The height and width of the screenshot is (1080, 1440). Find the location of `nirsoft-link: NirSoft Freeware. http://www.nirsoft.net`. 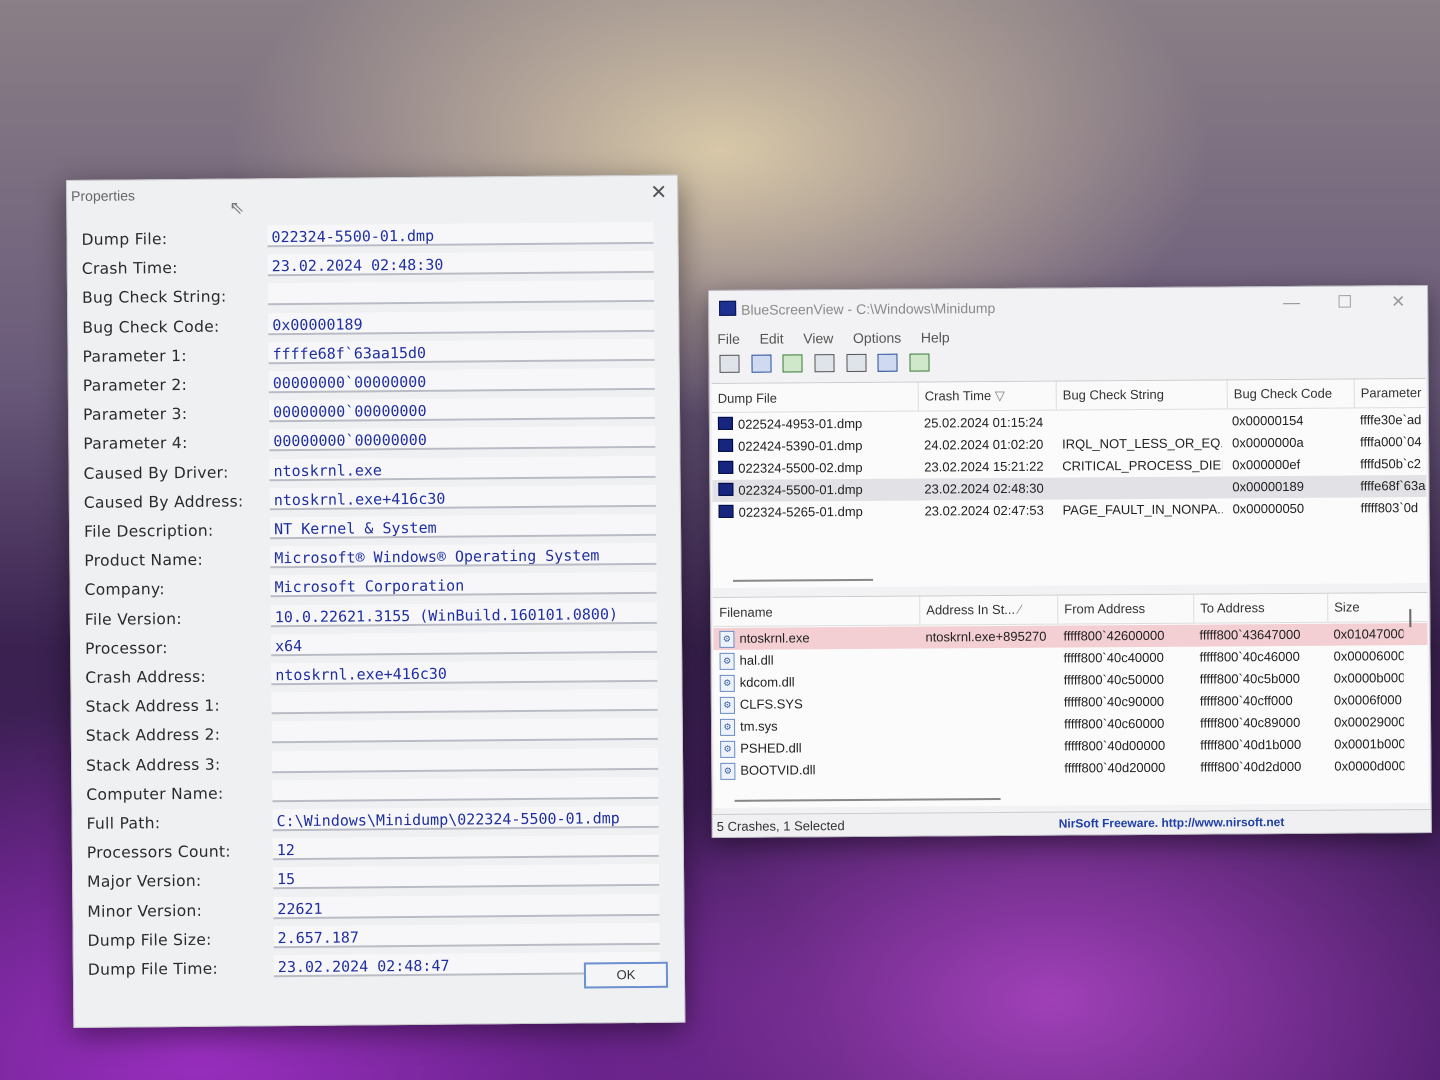

nirsoft-link: NirSoft Freeware. http://www.nirsoft.net is located at coordinates (1172, 823).